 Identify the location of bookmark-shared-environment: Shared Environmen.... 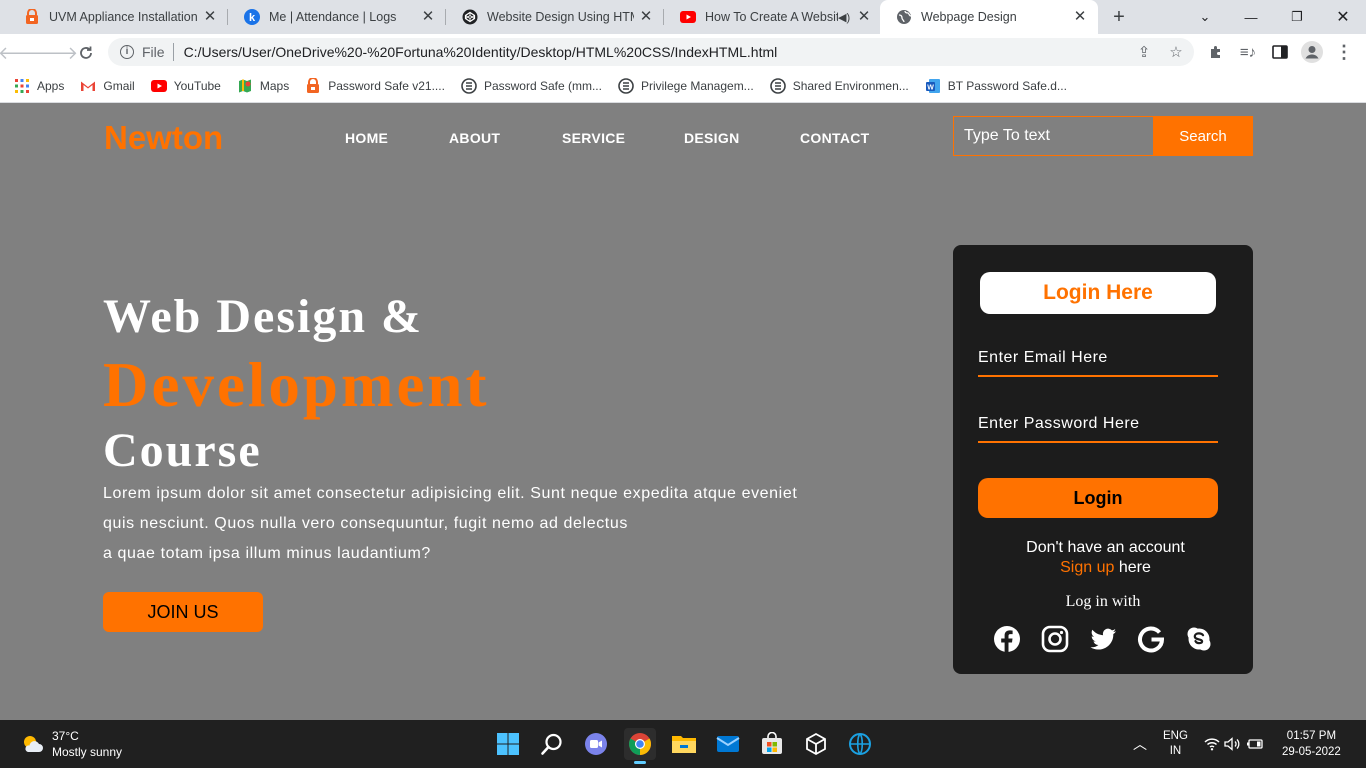
(839, 86).